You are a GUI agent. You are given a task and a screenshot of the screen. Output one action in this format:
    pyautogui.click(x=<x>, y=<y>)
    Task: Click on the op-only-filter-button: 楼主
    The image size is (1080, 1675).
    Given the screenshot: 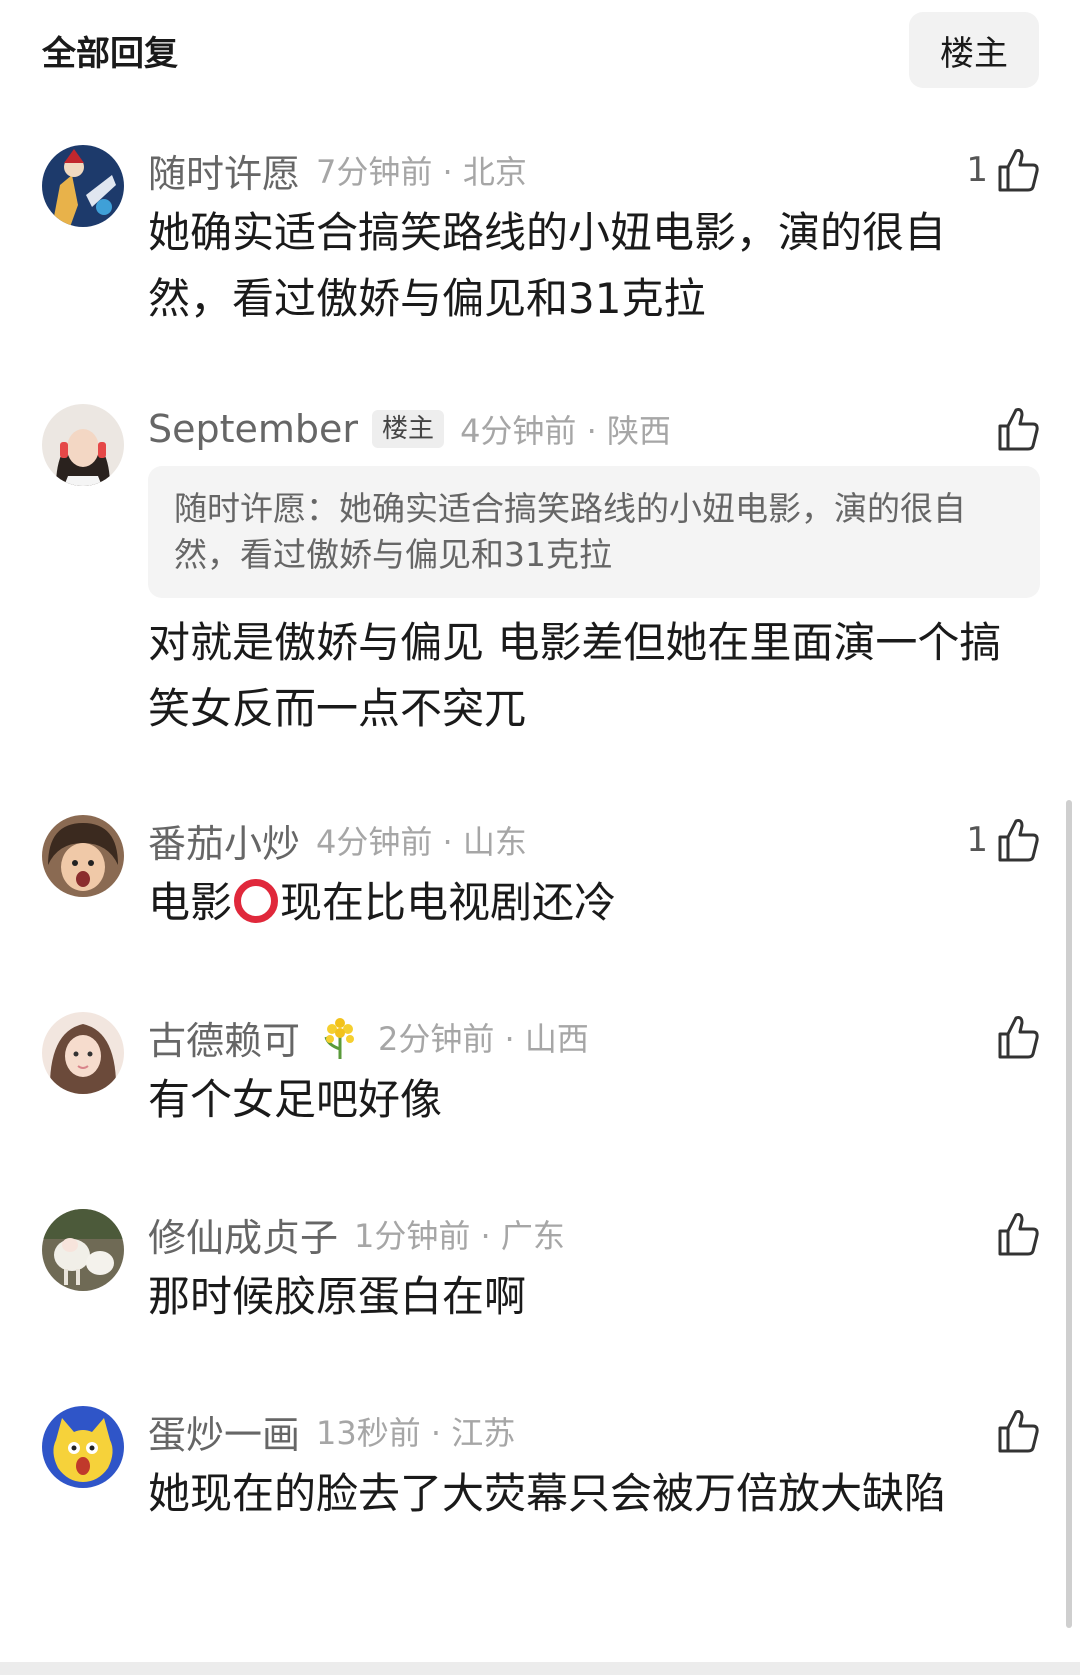 What is the action you would take?
    pyautogui.click(x=974, y=50)
    